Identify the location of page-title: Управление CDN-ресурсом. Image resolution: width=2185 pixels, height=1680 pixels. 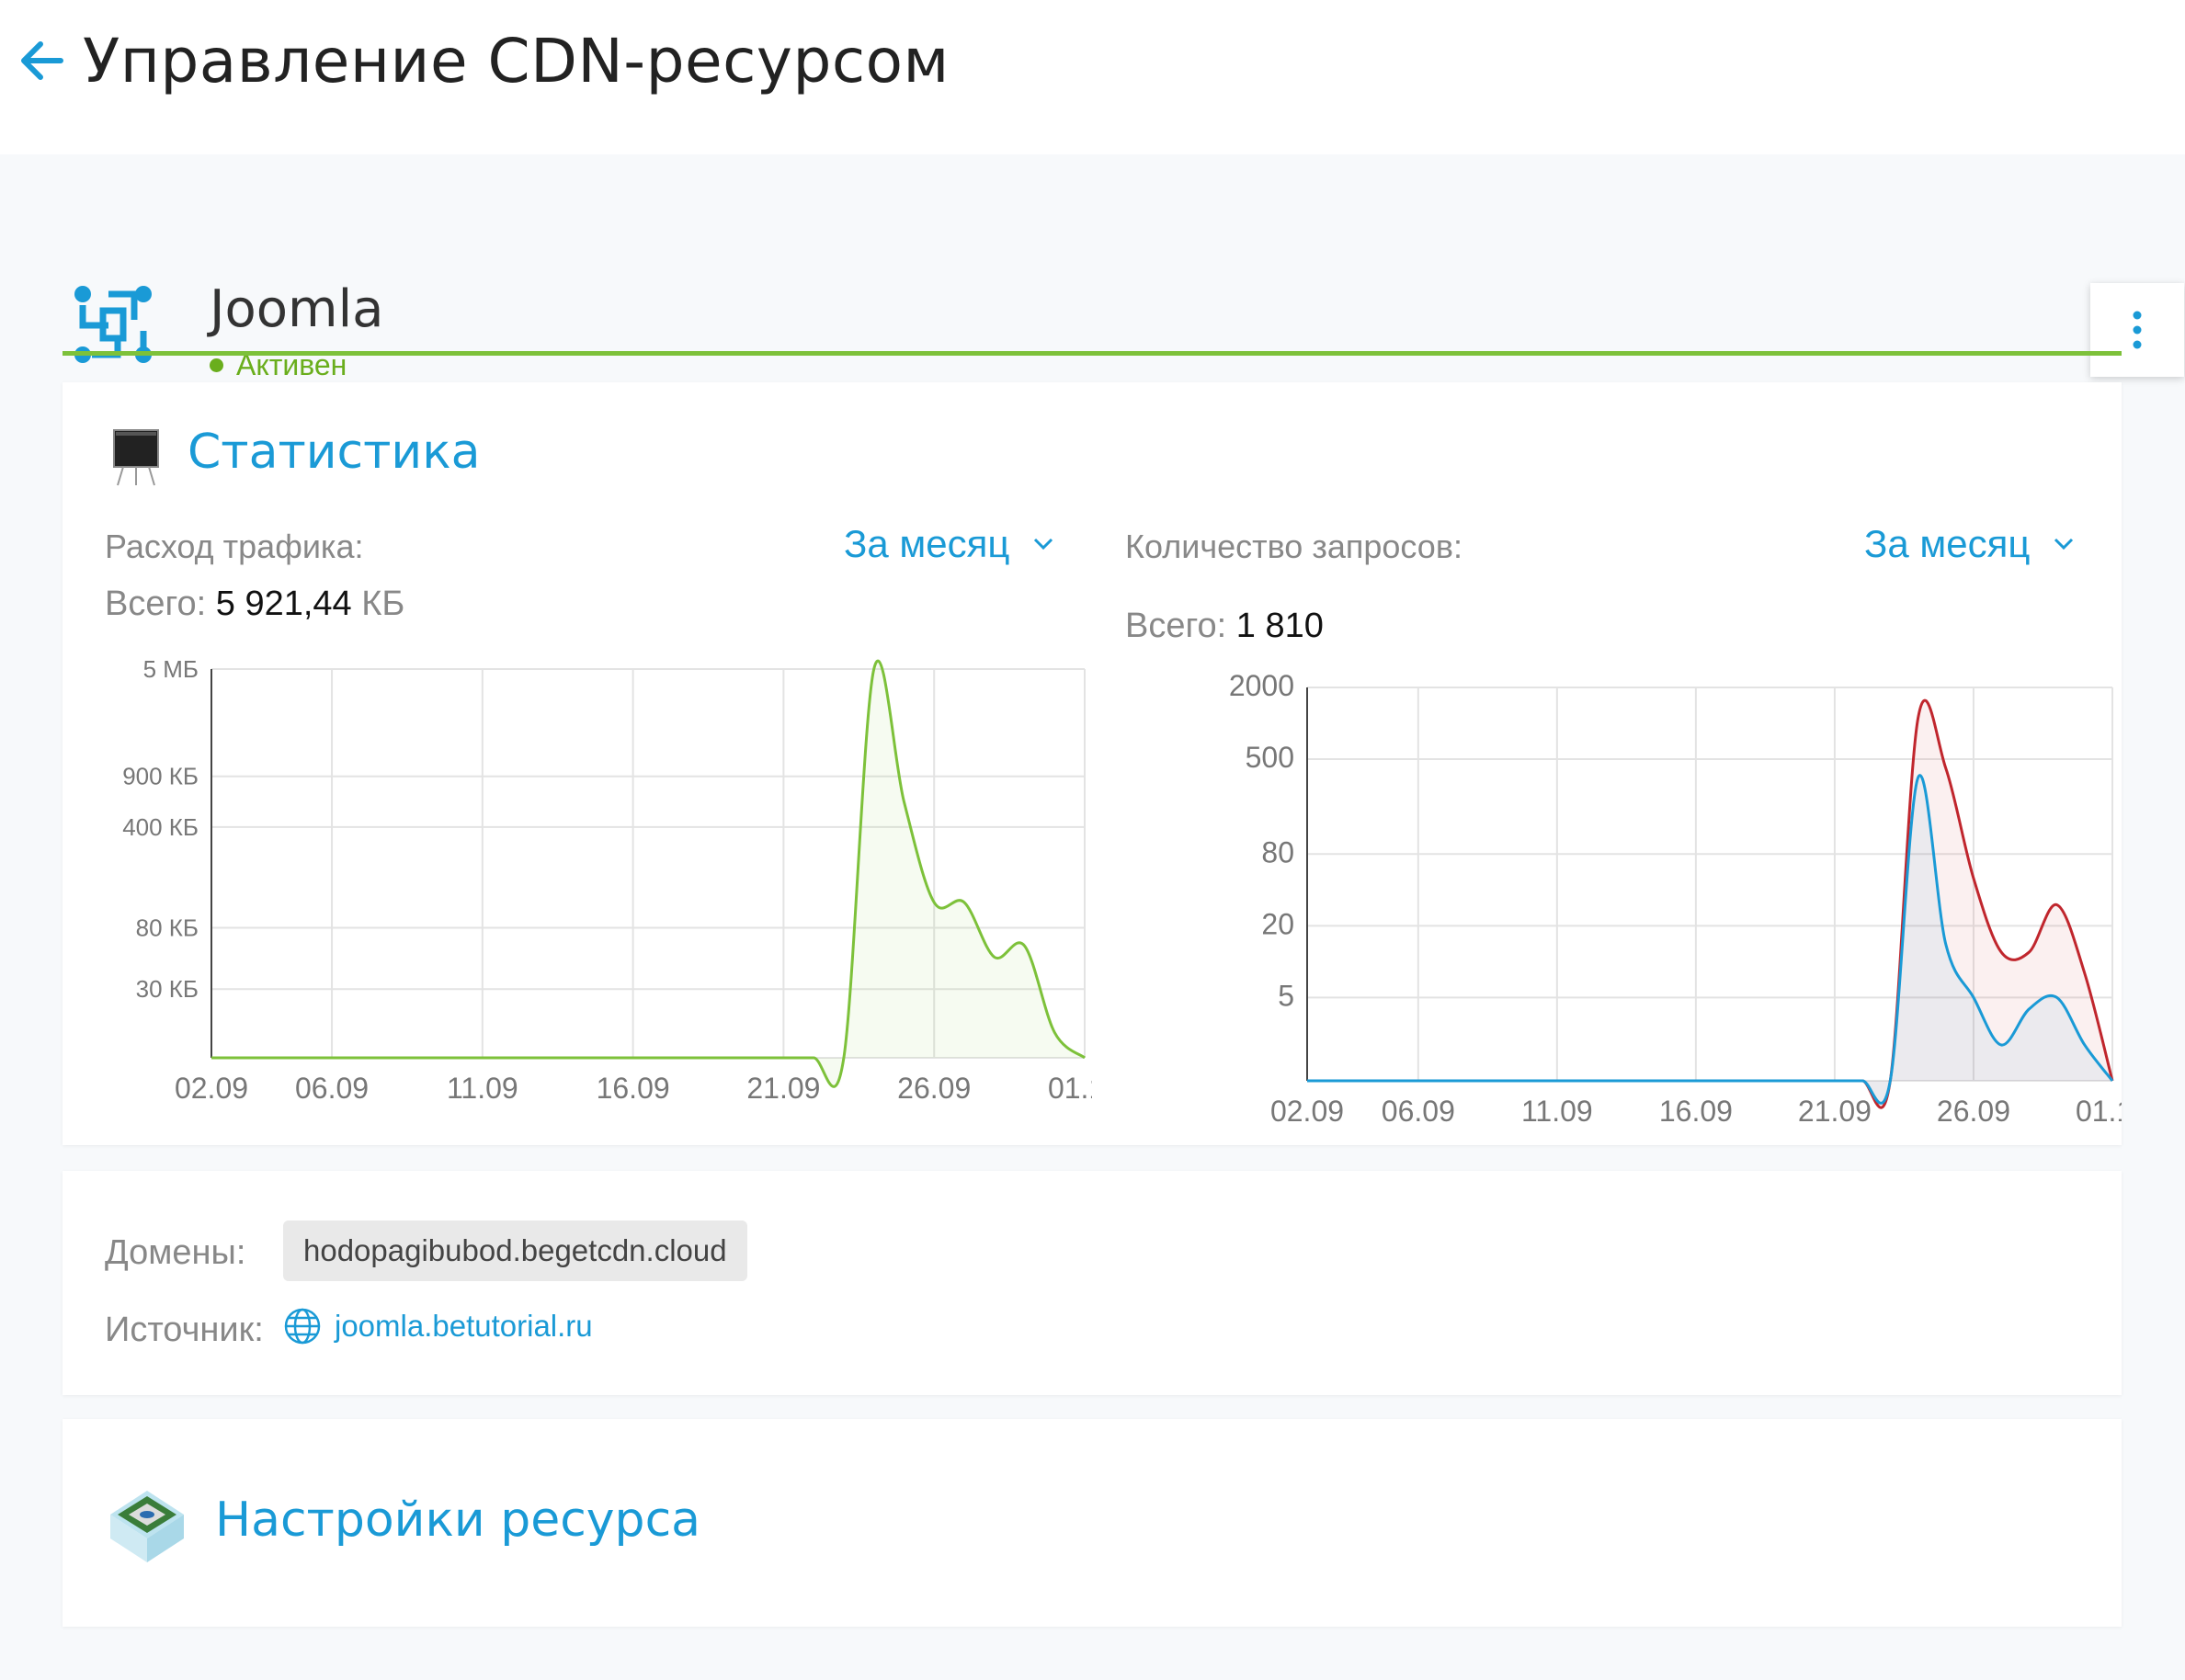
(516, 61).